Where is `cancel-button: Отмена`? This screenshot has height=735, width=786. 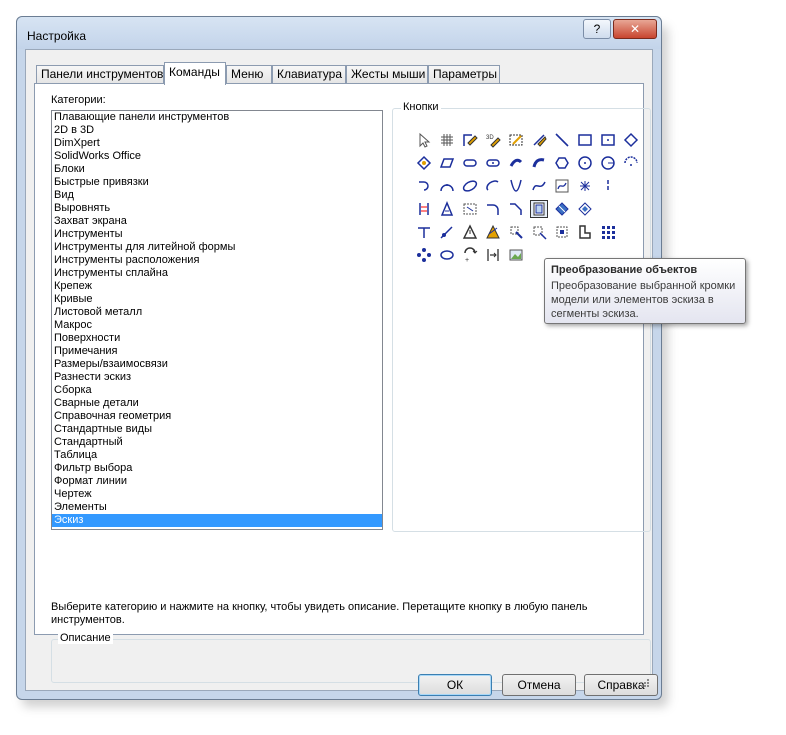 cancel-button: Отмена is located at coordinates (539, 685).